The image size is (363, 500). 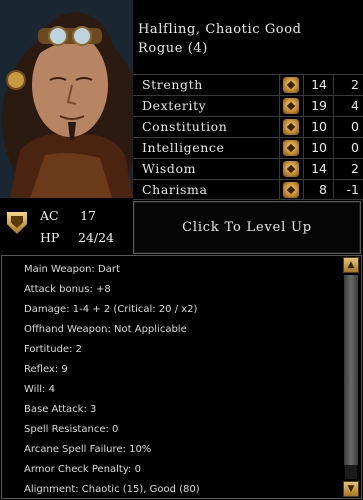 I want to click on list-item: Offhand Weapon: Not Applicable, so click(x=105, y=329).